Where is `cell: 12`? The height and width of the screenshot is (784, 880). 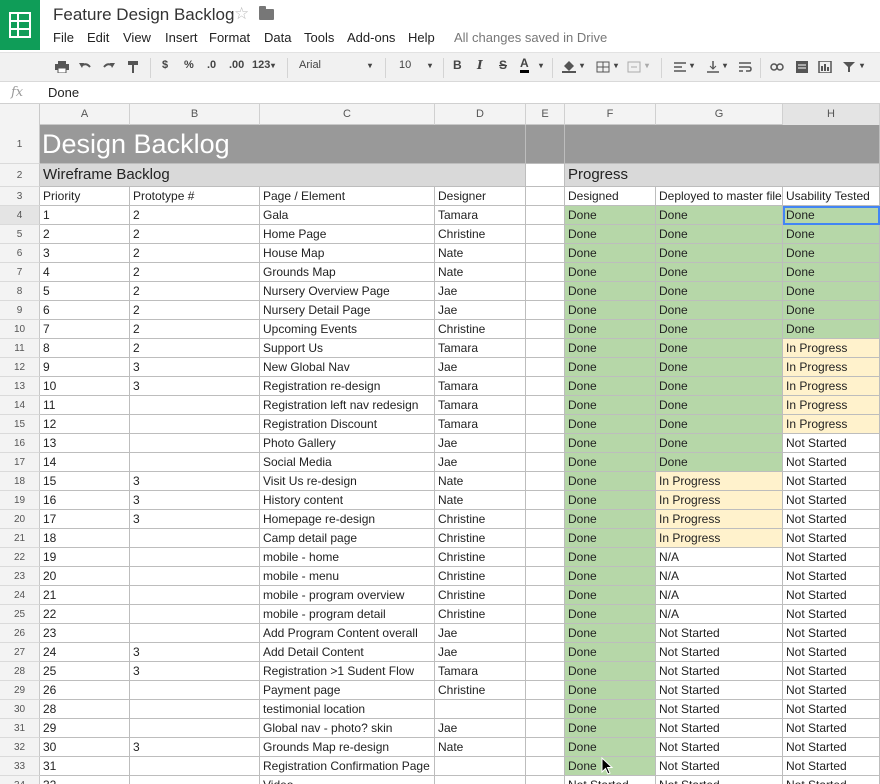 cell: 12 is located at coordinates (85, 424).